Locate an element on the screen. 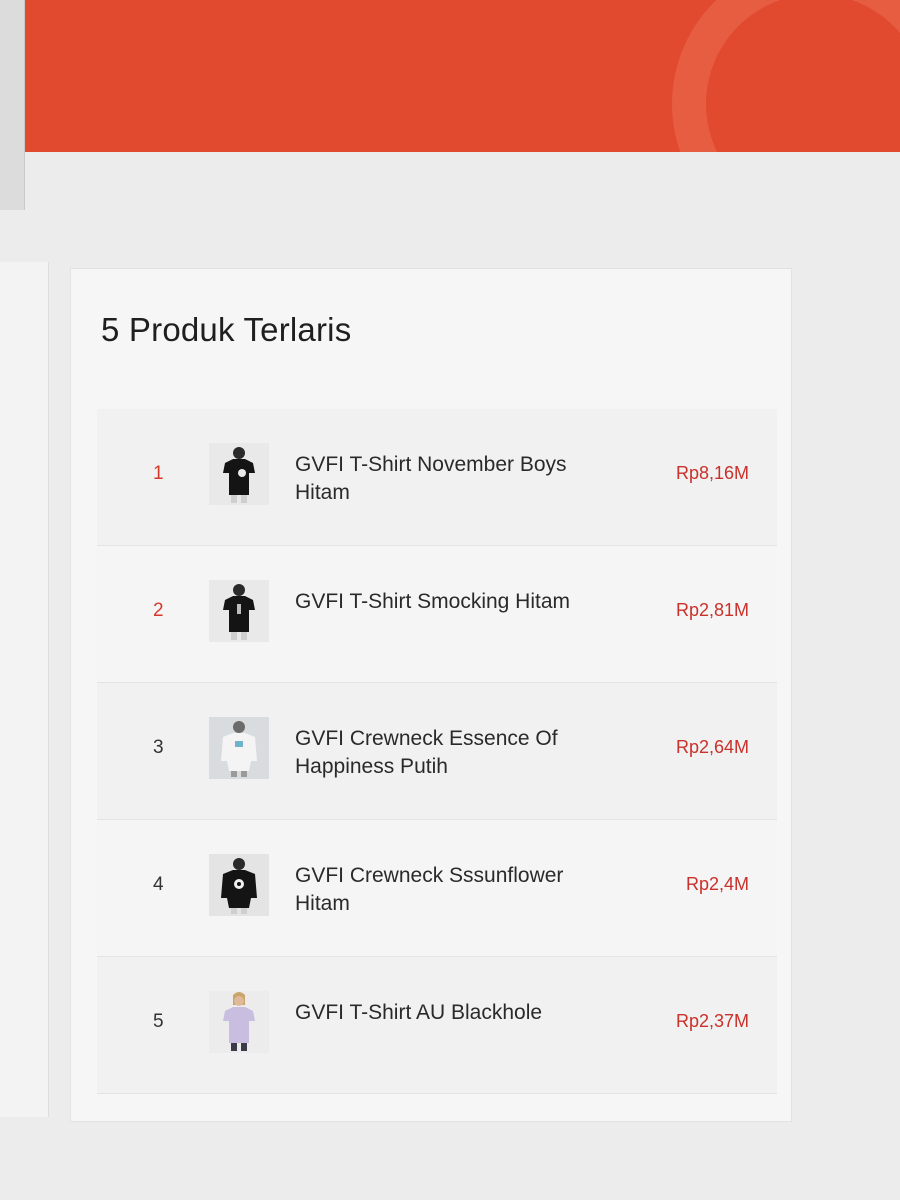  panel-title: 5 Produk Terlaris is located at coordinates (226, 329).